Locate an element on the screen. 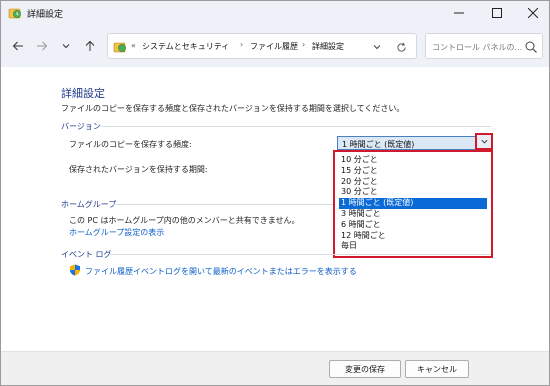 The height and width of the screenshot is (386, 550). page-title: 詳細設定 is located at coordinates (83, 93).